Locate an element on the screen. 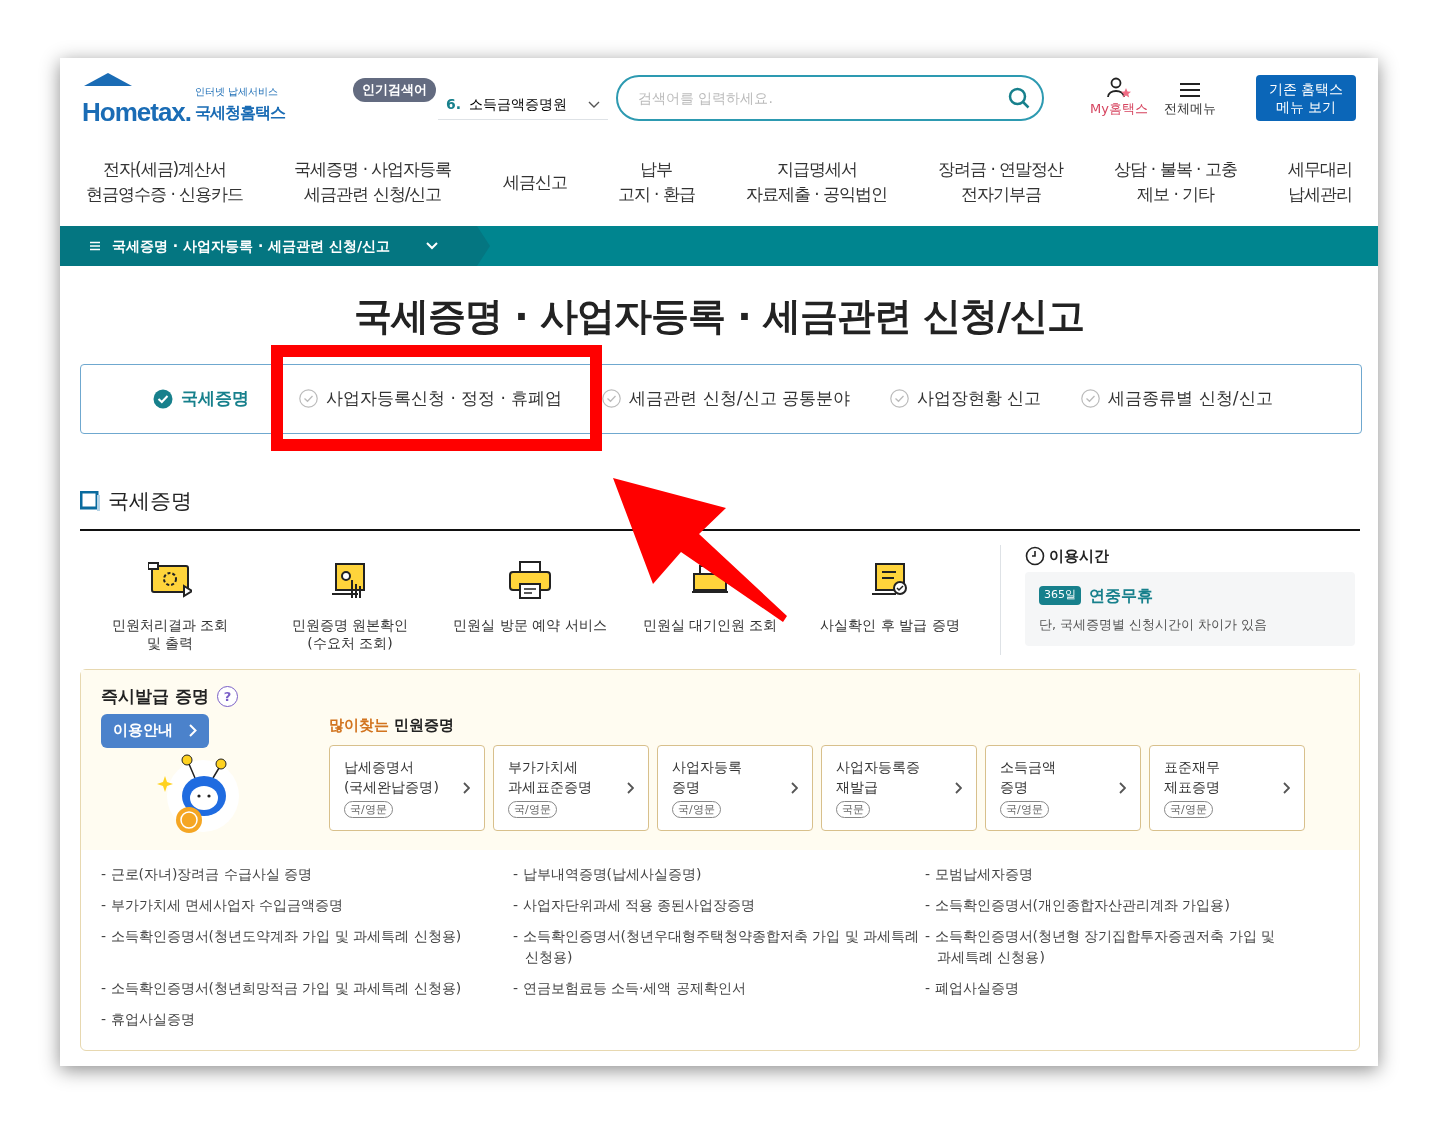 The height and width of the screenshot is (1128, 1438). certificate-link: - 휴업사실증명 is located at coordinates (307, 1020).